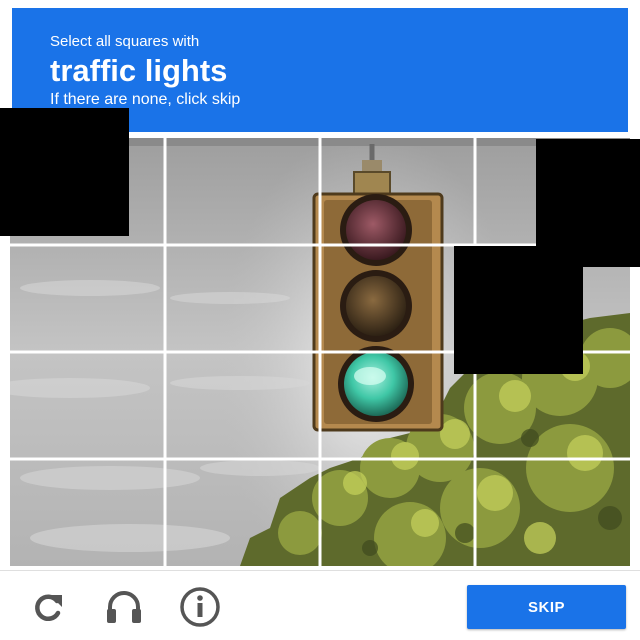 Image resolution: width=640 pixels, height=640 pixels. What do you see at coordinates (320, 605) in the screenshot?
I see `challenge-footer: SKIP` at bounding box center [320, 605].